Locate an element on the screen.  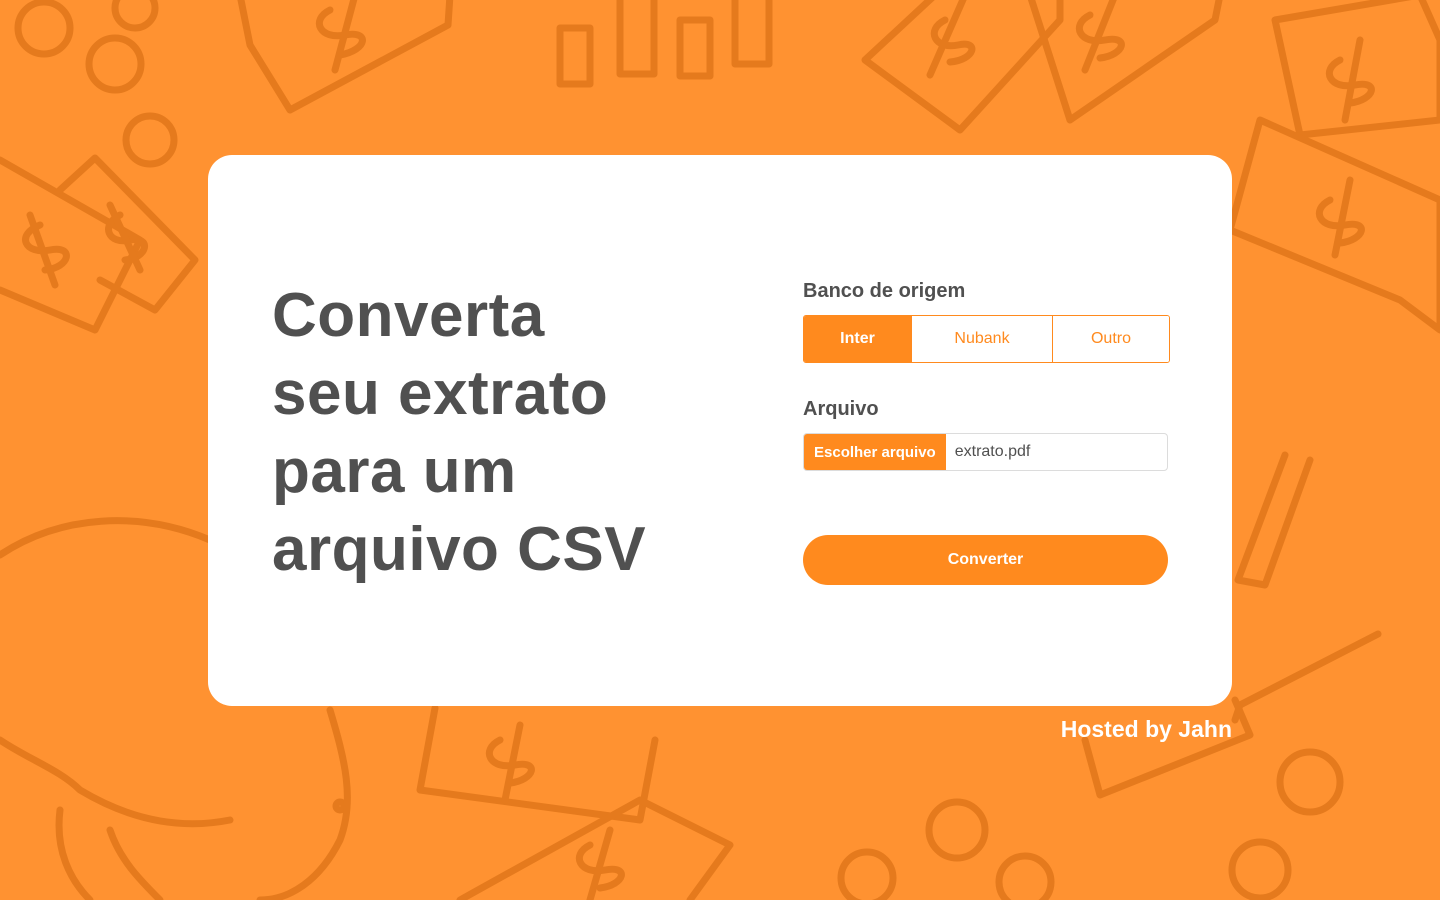
bank-selector: Inter Nubank Outro is located at coordinates (986, 339).